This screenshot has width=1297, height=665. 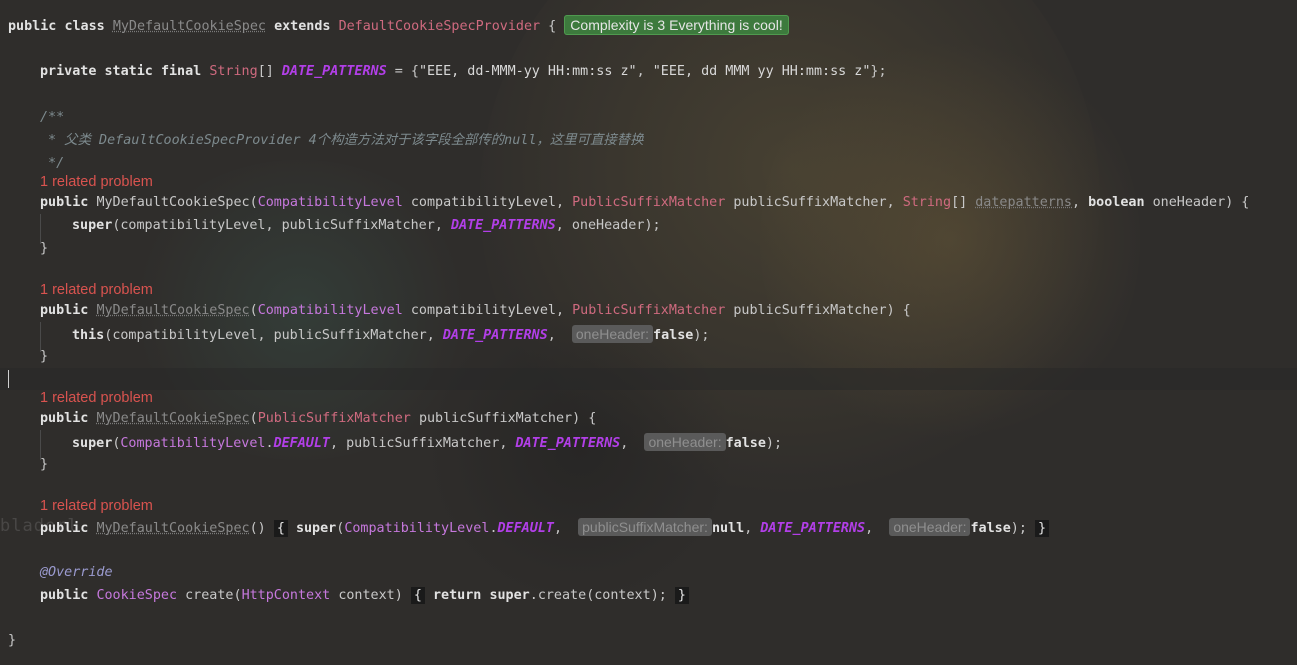 What do you see at coordinates (334, 71) in the screenshot?
I see `field-name: DATE_PATTERNS` at bounding box center [334, 71].